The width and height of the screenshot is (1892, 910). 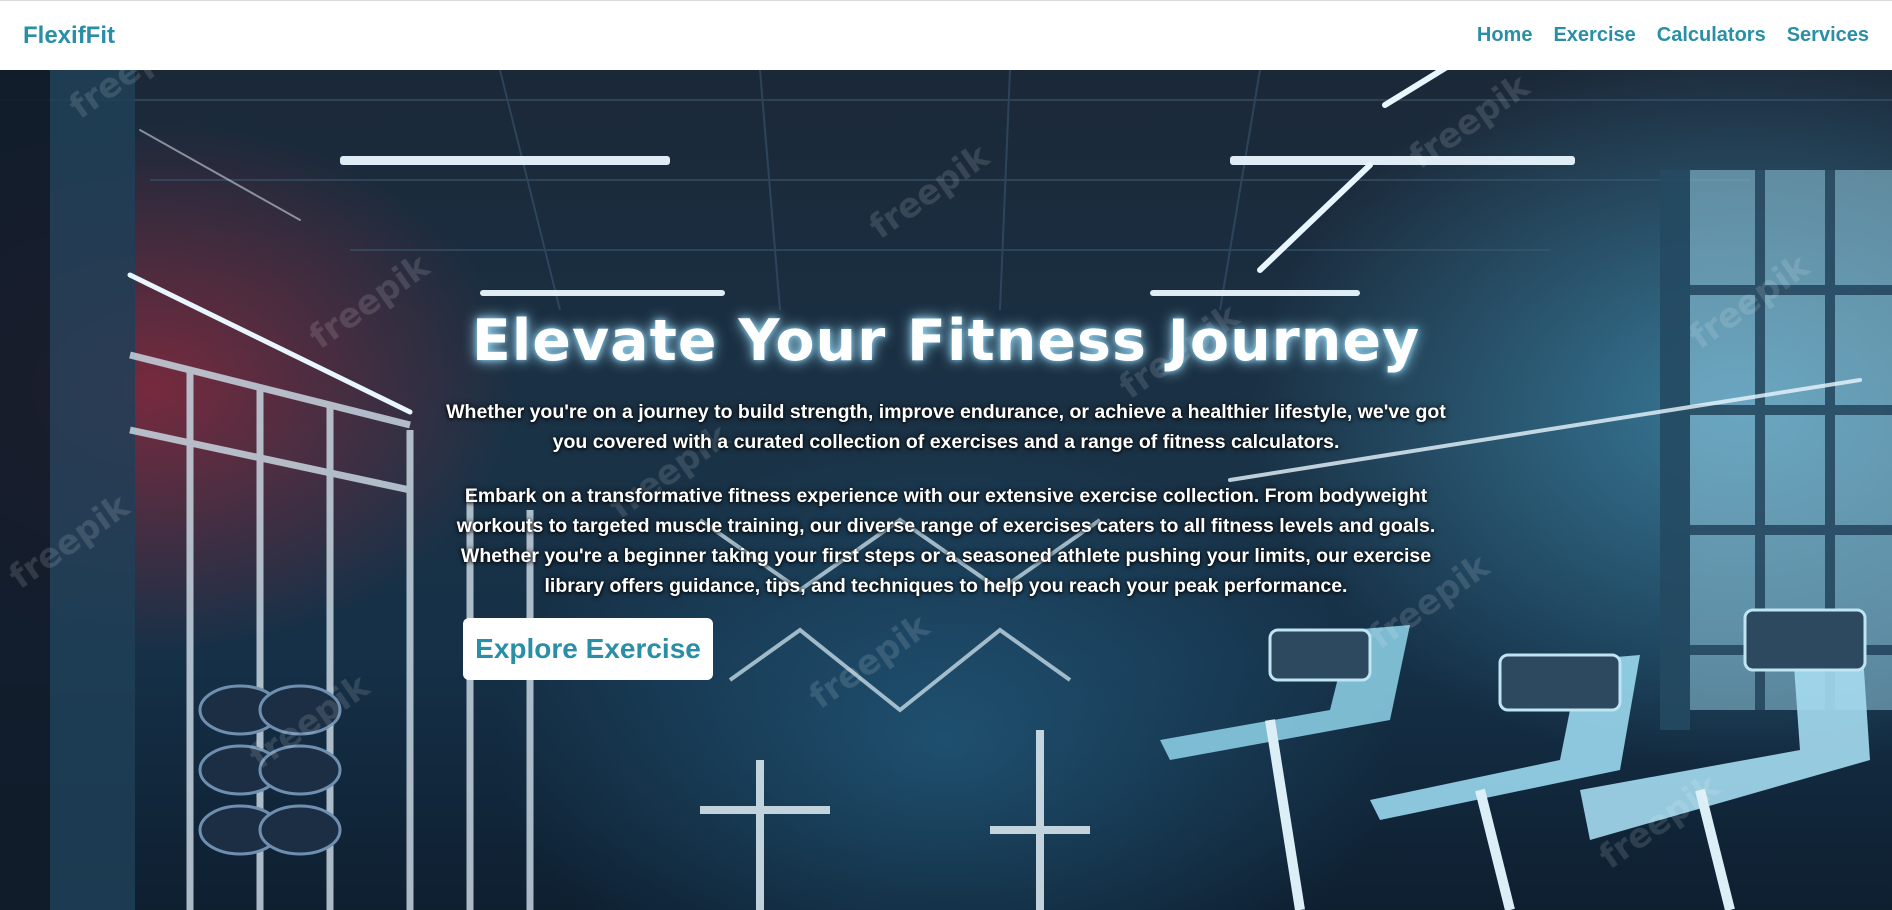 What do you see at coordinates (946, 341) in the screenshot?
I see `hero-title: Elevate Your Fitness Journey` at bounding box center [946, 341].